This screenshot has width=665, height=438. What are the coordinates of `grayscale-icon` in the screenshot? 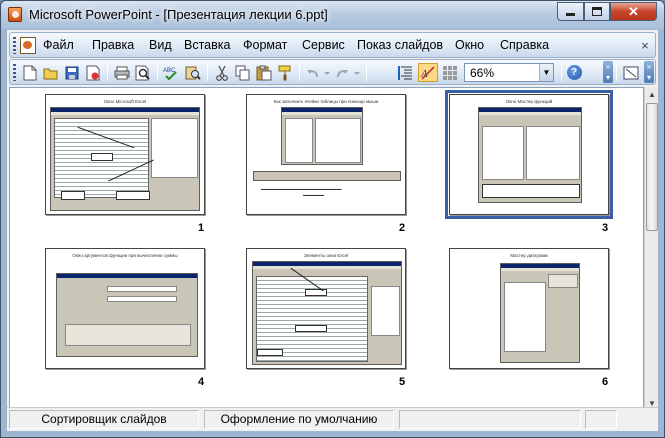 It's located at (450, 72).